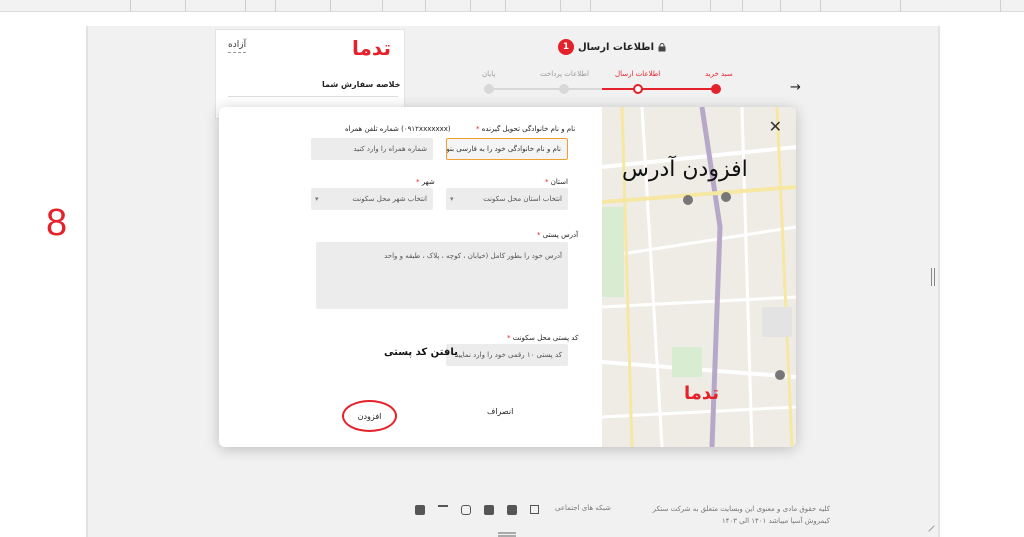 This screenshot has height=537, width=1024. I want to click on frame-right-edge, so click(939, 281).